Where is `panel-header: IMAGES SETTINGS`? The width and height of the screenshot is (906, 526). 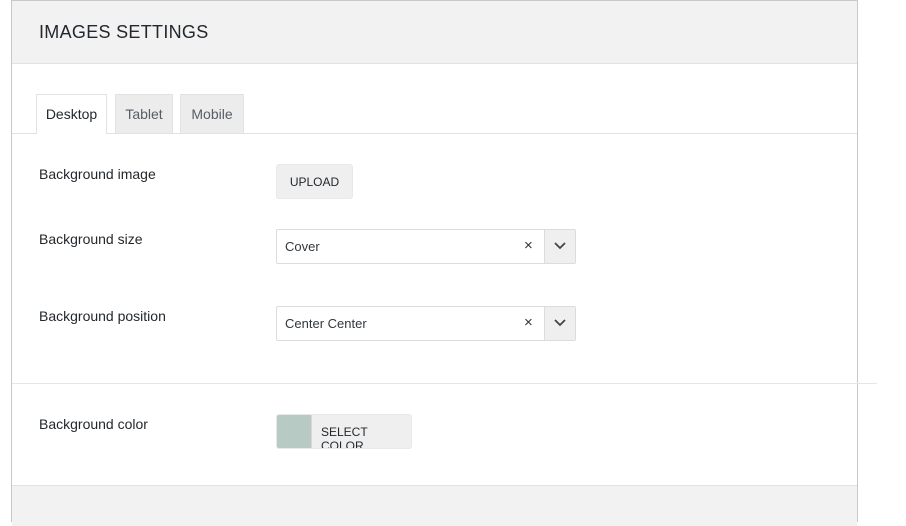
panel-header: IMAGES SETTINGS is located at coordinates (434, 32).